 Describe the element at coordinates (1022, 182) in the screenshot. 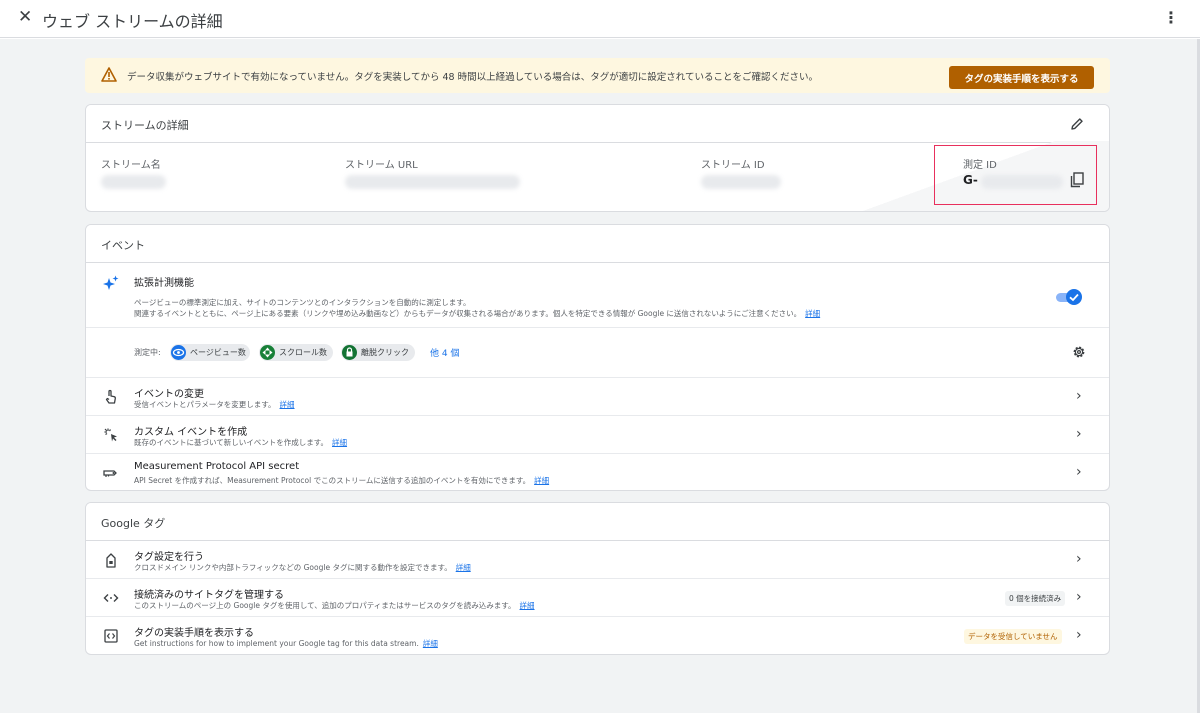

I see `measurement-id-value-redacted` at that location.